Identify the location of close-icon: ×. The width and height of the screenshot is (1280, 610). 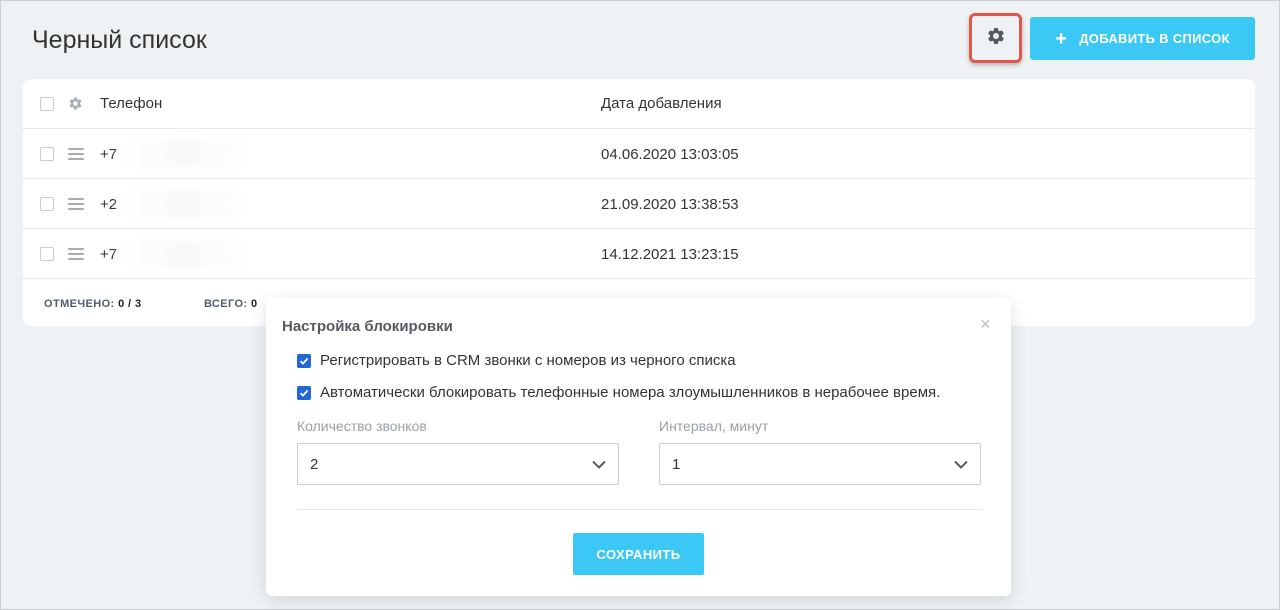
(985, 324).